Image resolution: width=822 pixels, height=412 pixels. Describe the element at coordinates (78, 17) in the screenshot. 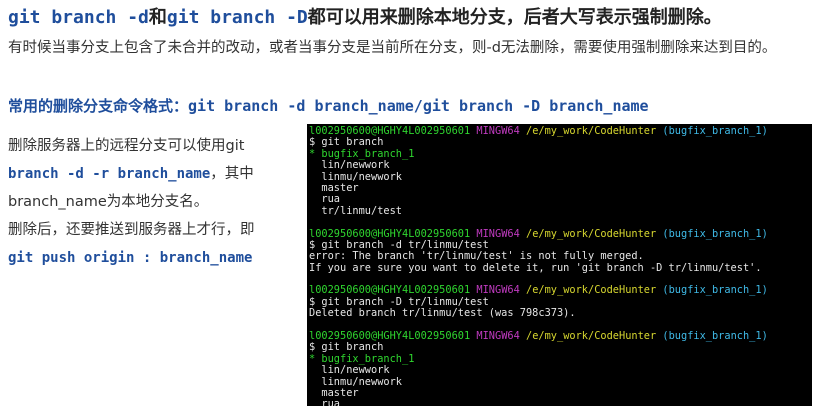

I see `heading-cmd-lower-d: git branch -d` at that location.